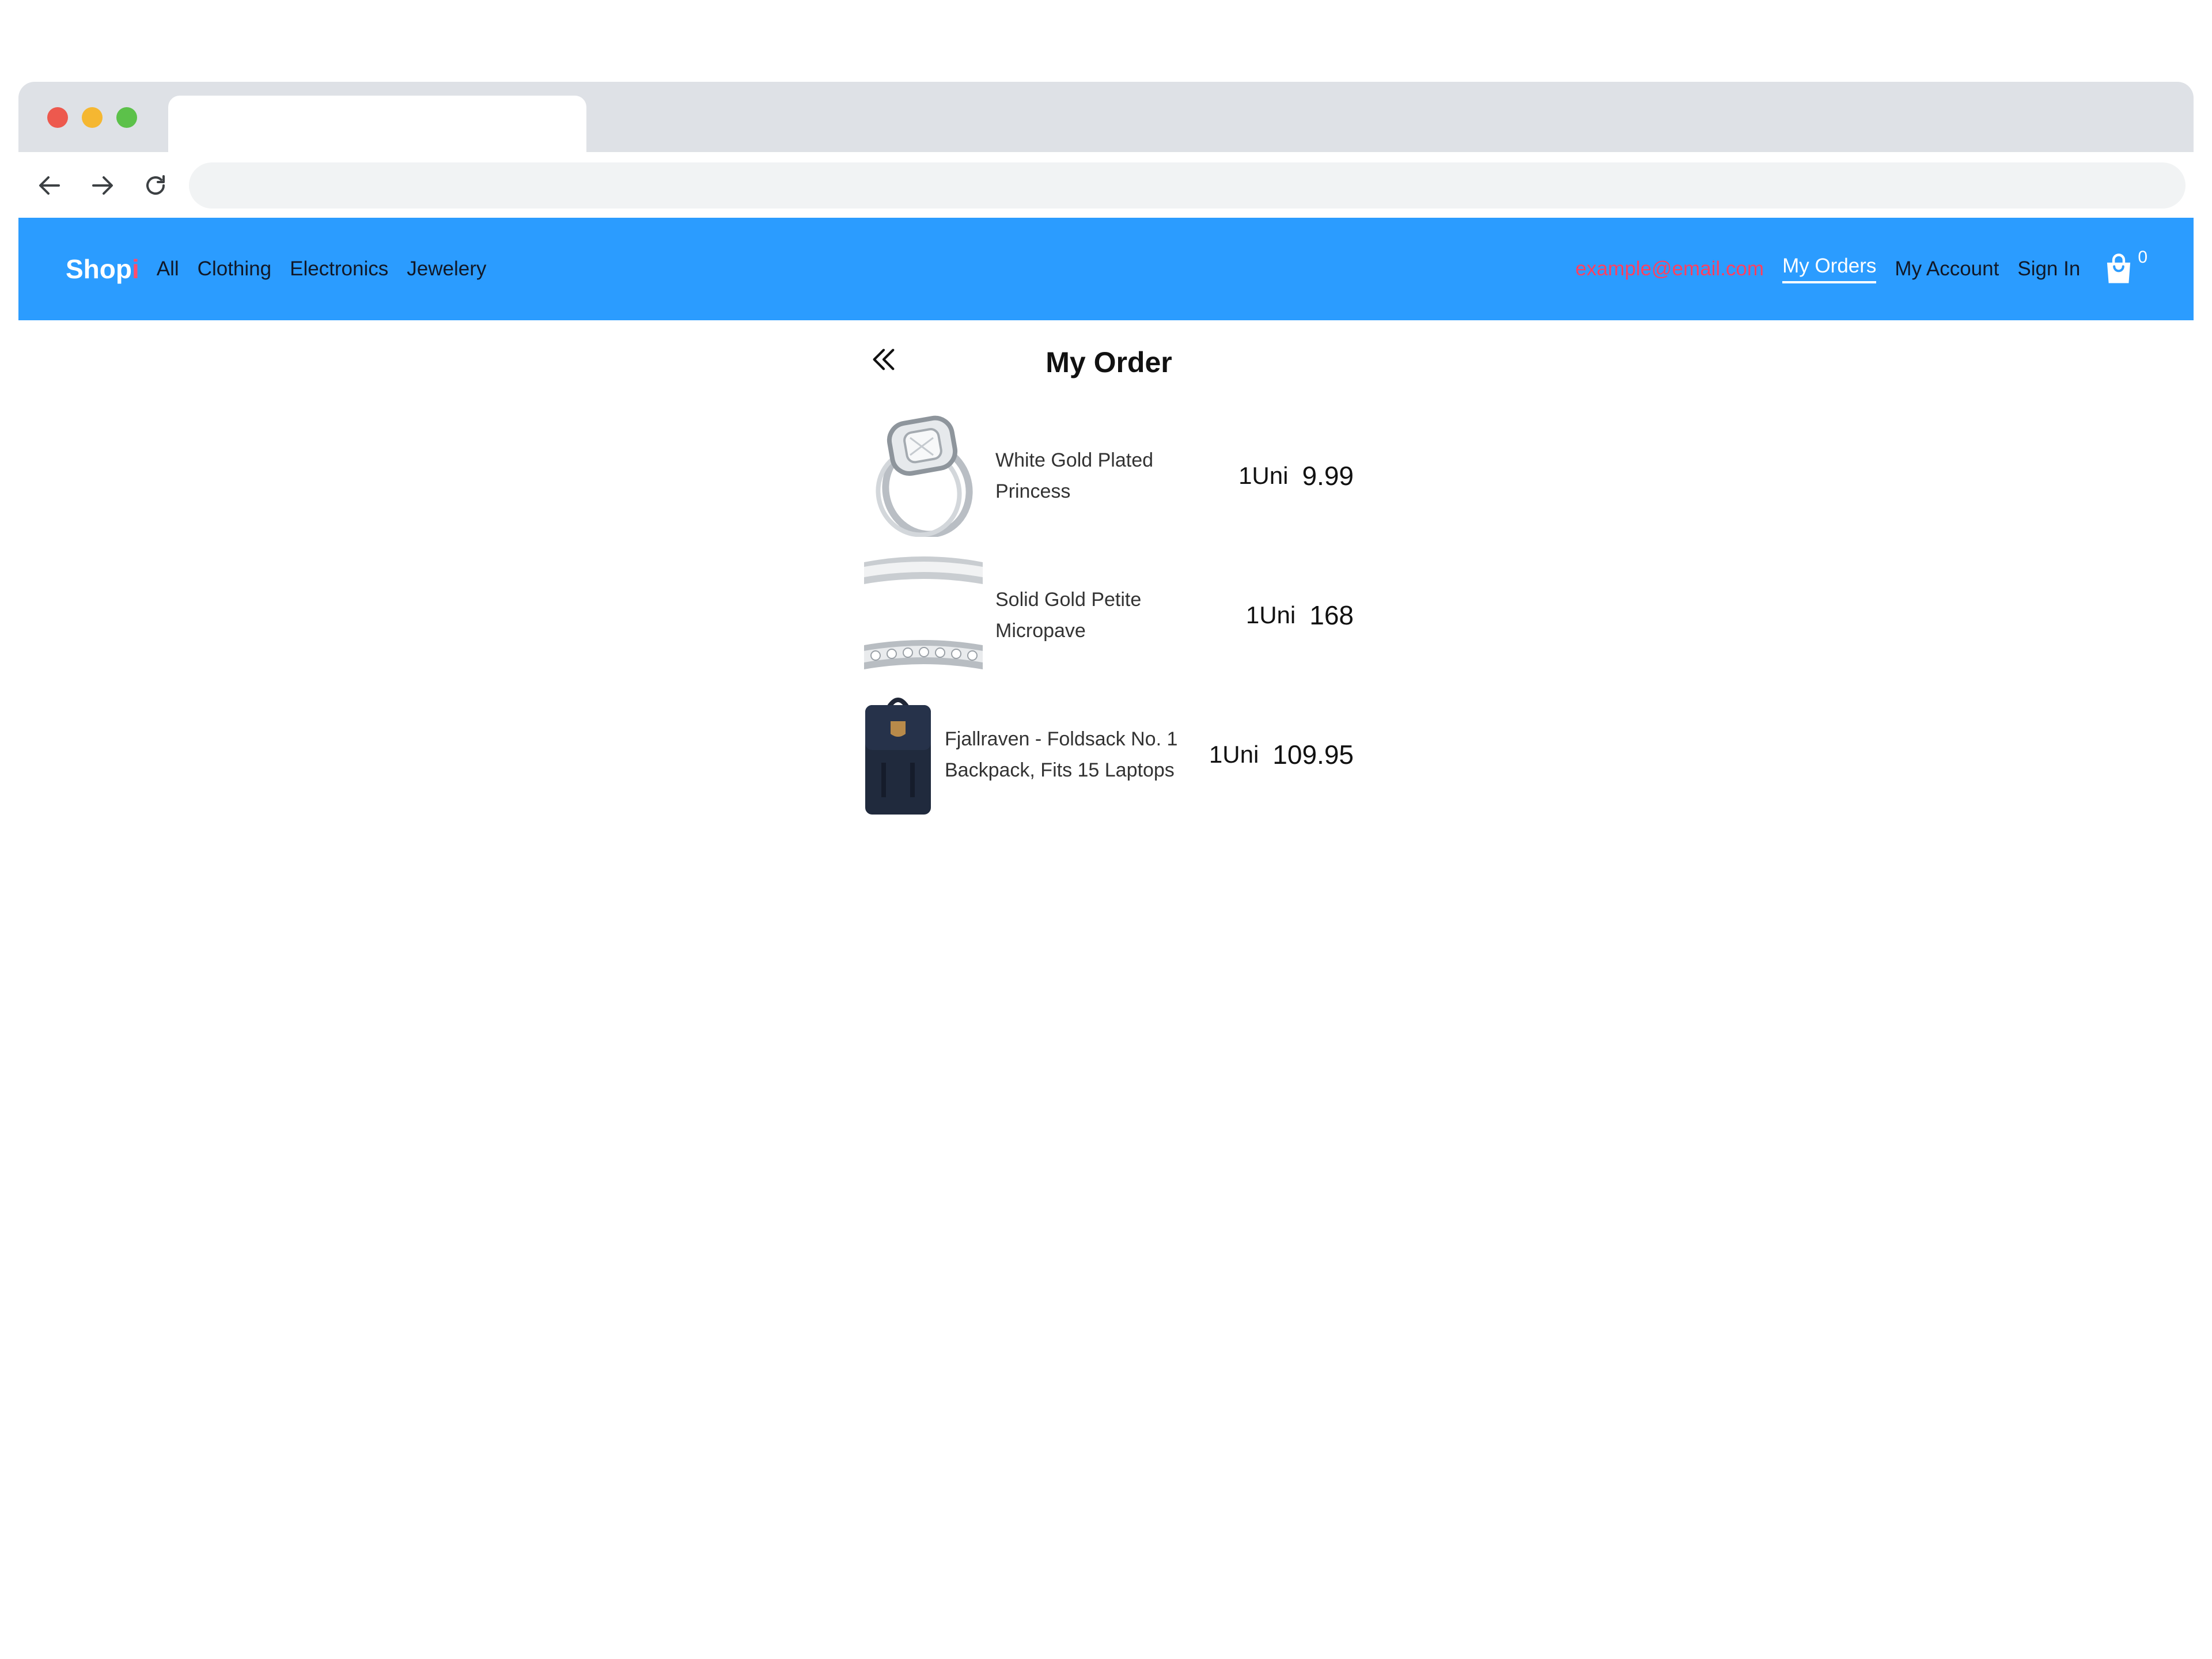 This screenshot has width=2212, height=1659. What do you see at coordinates (285, 269) in the screenshot?
I see `nav-left: Shopi All Clothing Electronics Jewelery` at bounding box center [285, 269].